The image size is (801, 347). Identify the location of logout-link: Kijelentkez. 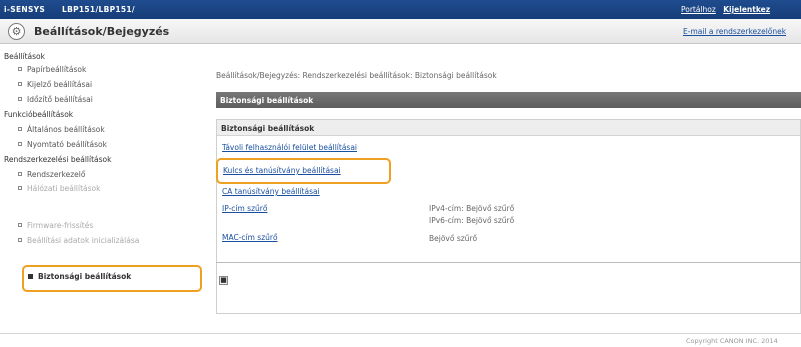
(746, 9).